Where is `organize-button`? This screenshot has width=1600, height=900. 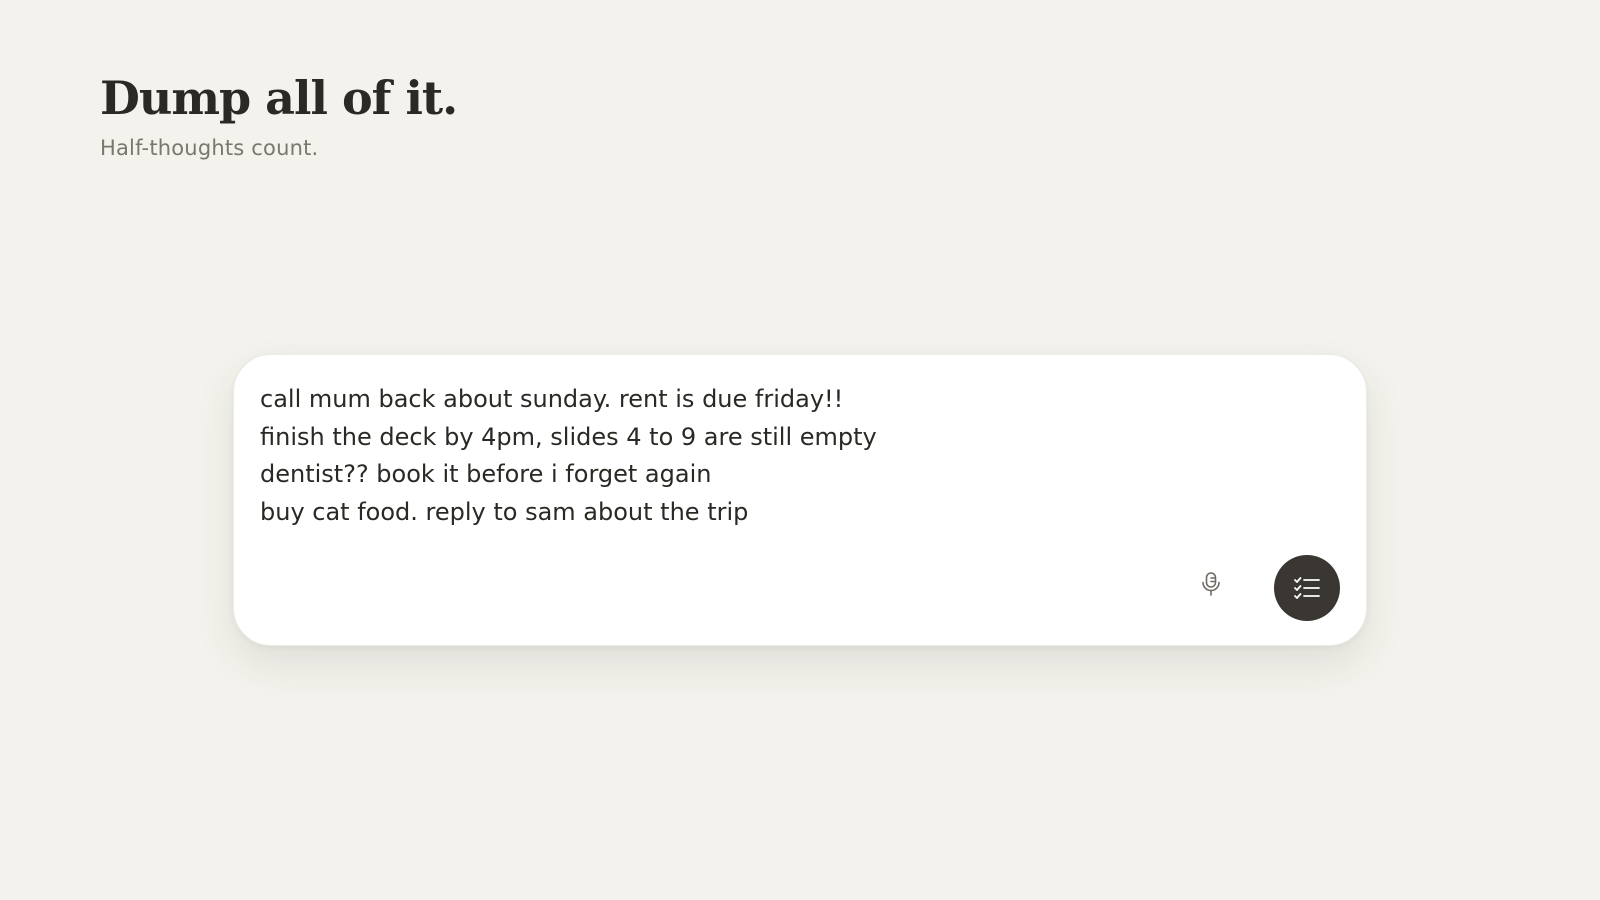
organize-button is located at coordinates (1307, 588).